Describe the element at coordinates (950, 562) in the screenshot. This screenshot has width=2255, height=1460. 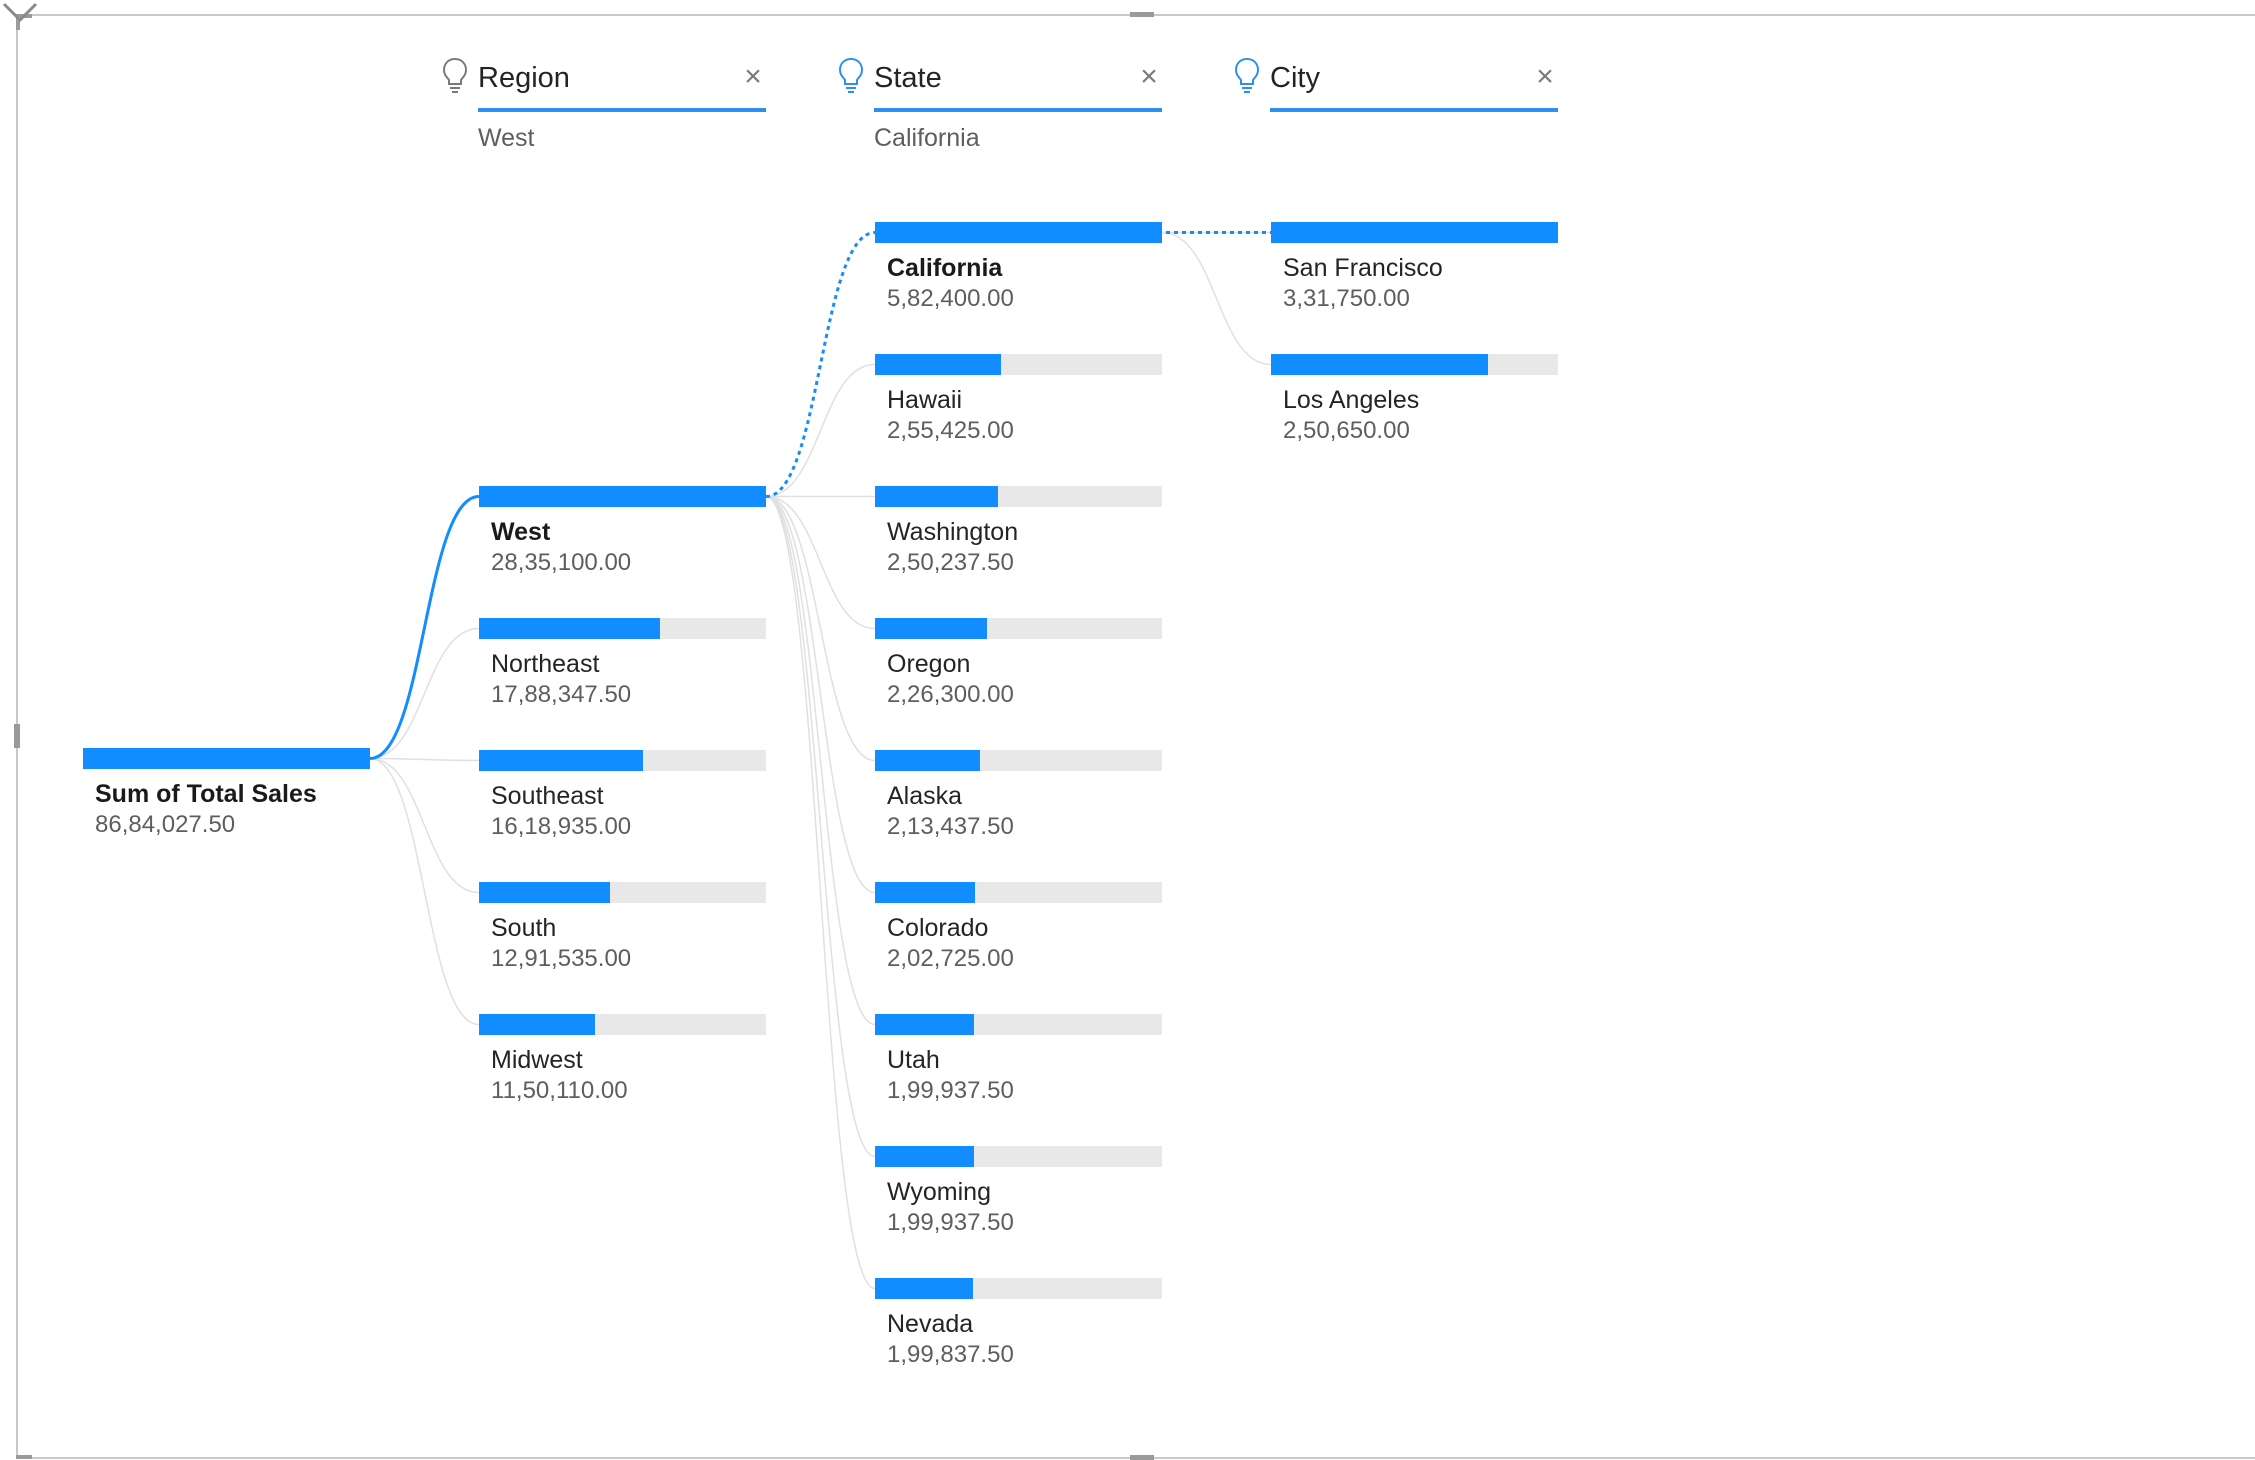
I see `node-value: 2,50,237.50` at that location.